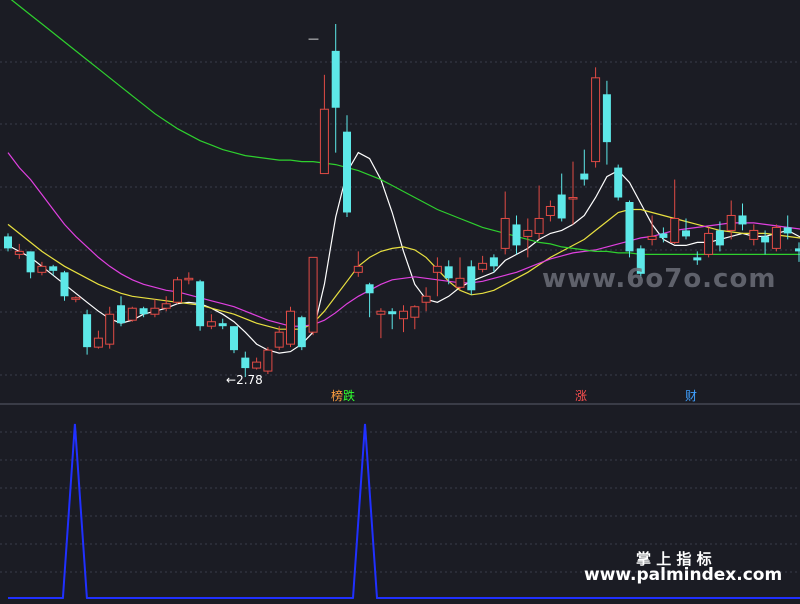  I want to click on high-marker-text: —, so click(313, 38).